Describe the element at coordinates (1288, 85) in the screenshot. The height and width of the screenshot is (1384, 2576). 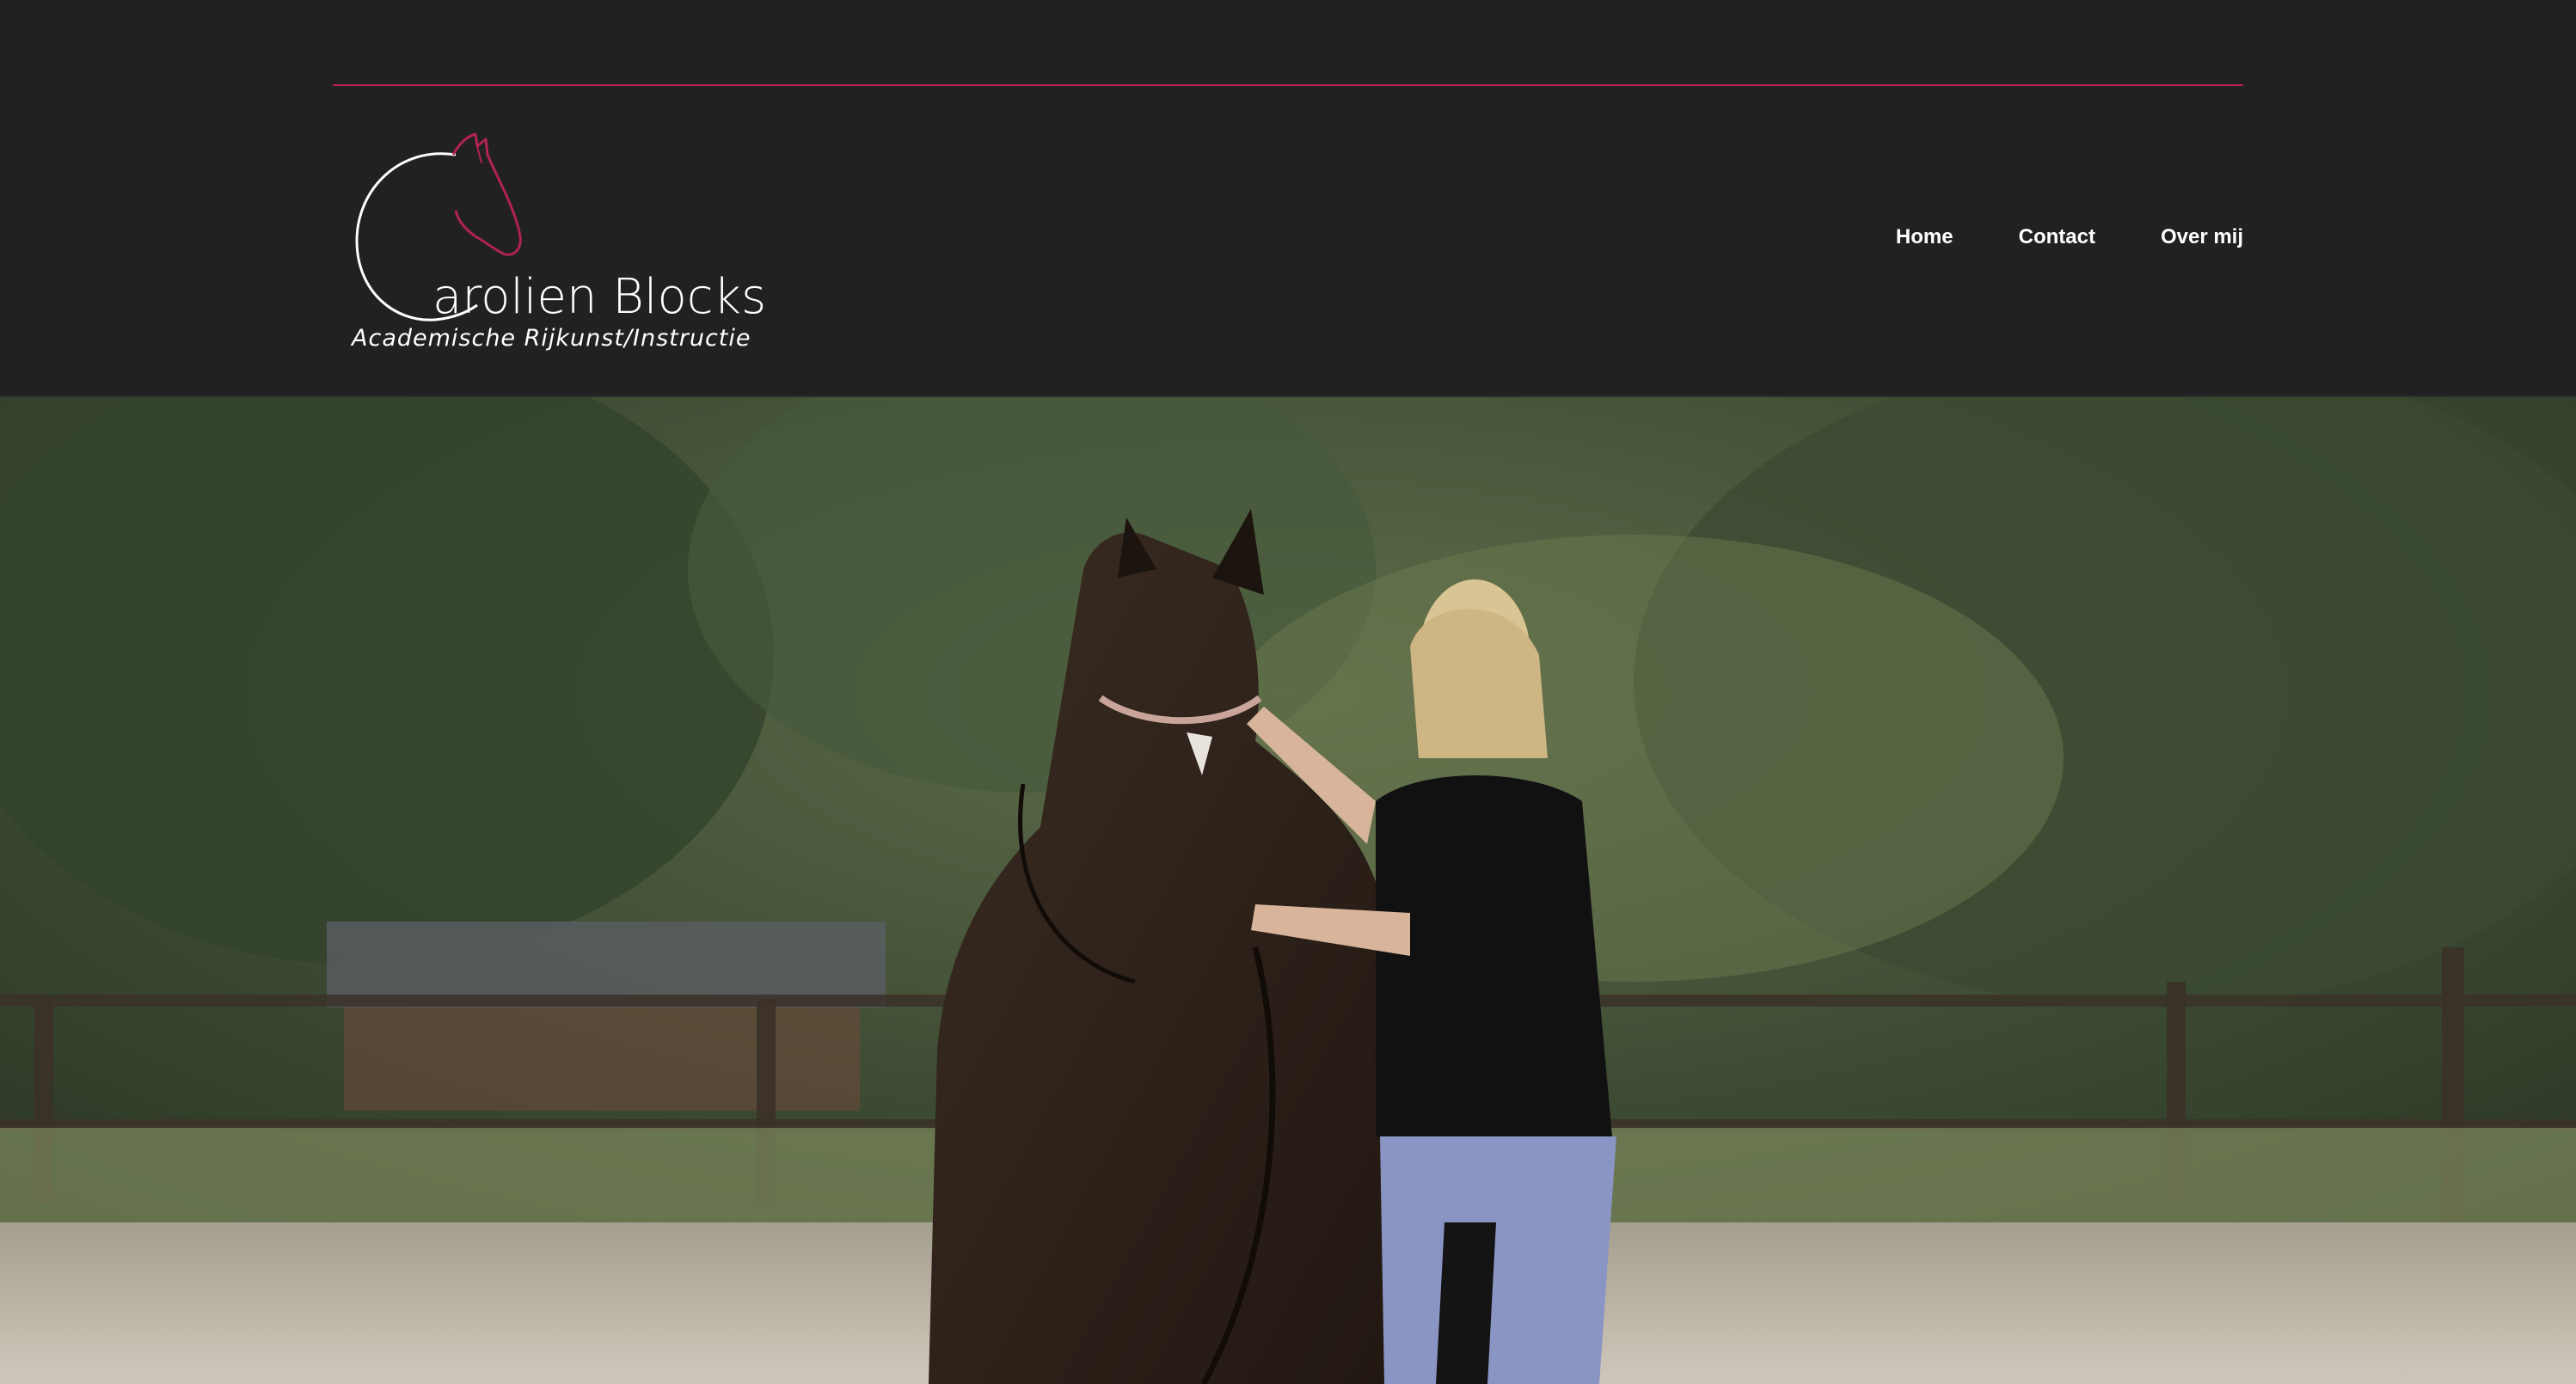
I see `accent-divider` at that location.